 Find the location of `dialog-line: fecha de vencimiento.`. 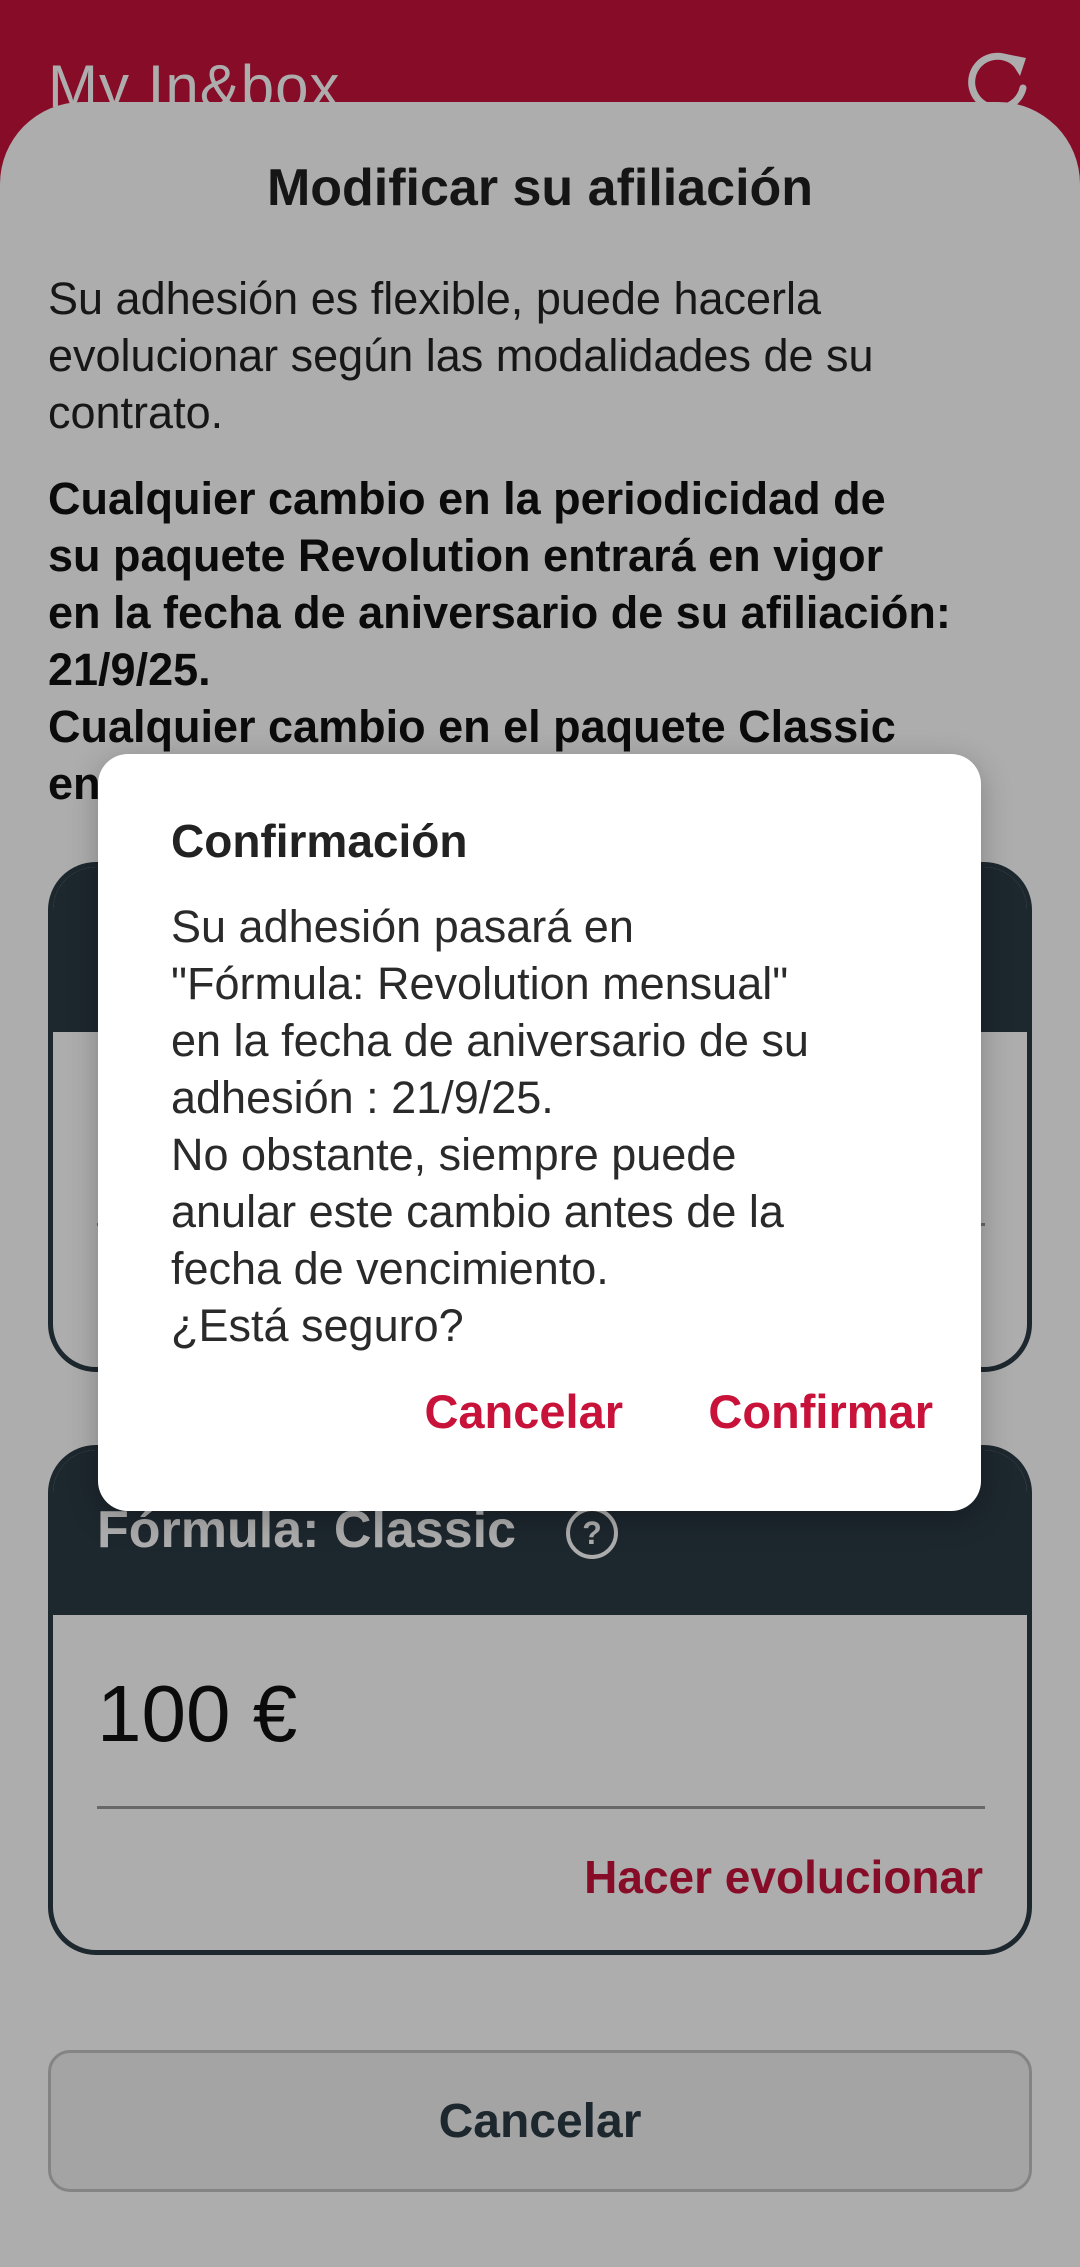

dialog-line: fecha de vencimiento. is located at coordinates (390, 1268).